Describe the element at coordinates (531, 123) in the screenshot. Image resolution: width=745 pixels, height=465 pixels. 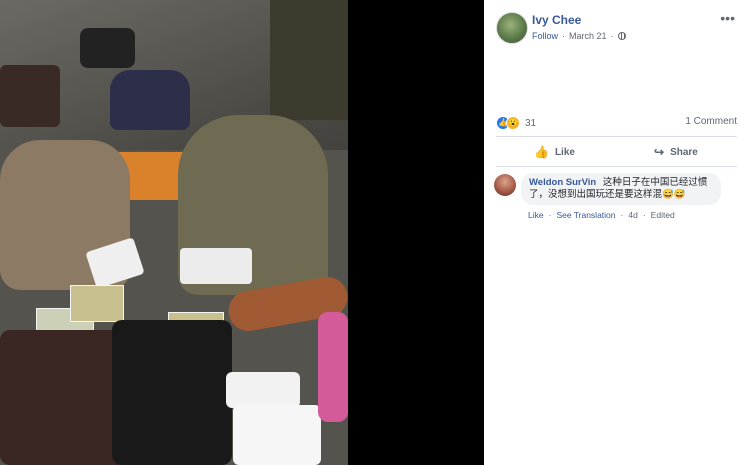
I see `reaction-count: 31` at that location.